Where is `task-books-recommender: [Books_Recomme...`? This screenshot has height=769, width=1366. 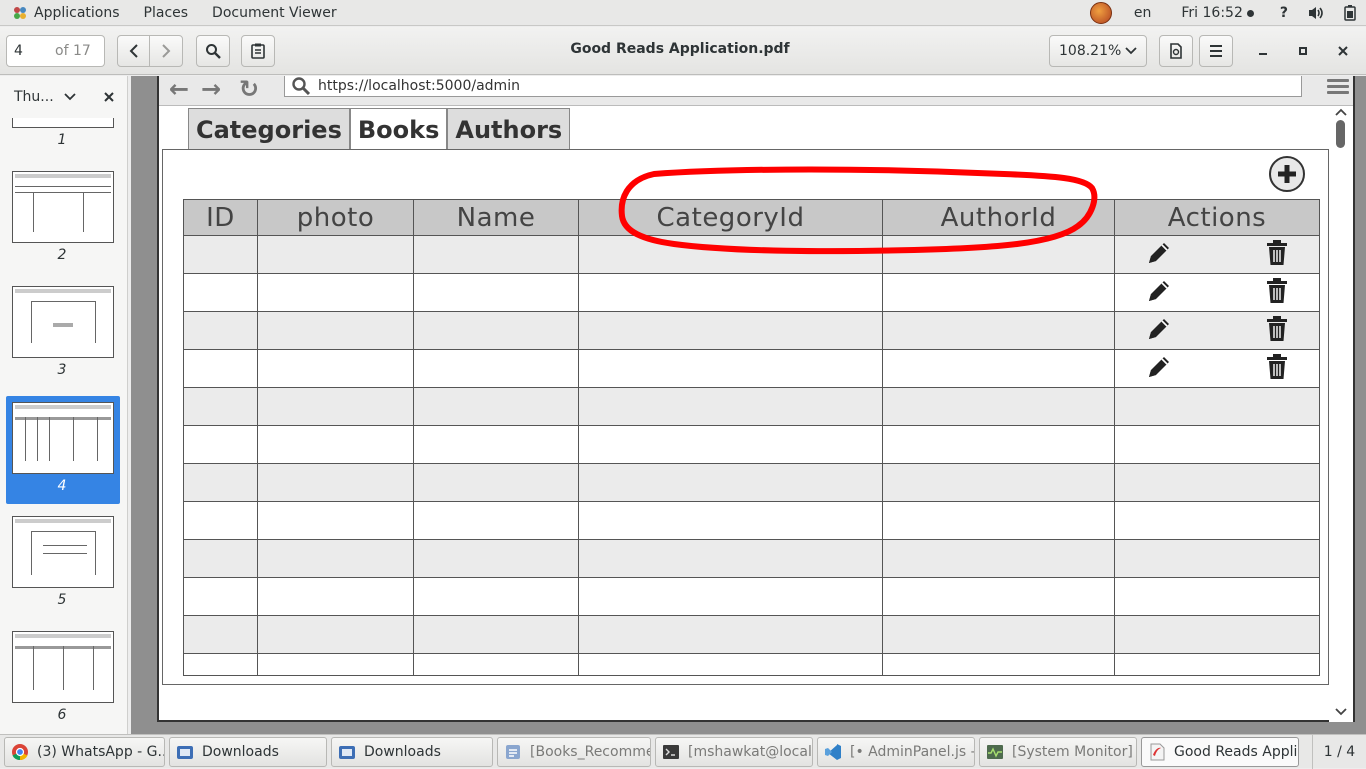
task-books-recommender: [Books_Recomme... is located at coordinates (574, 751).